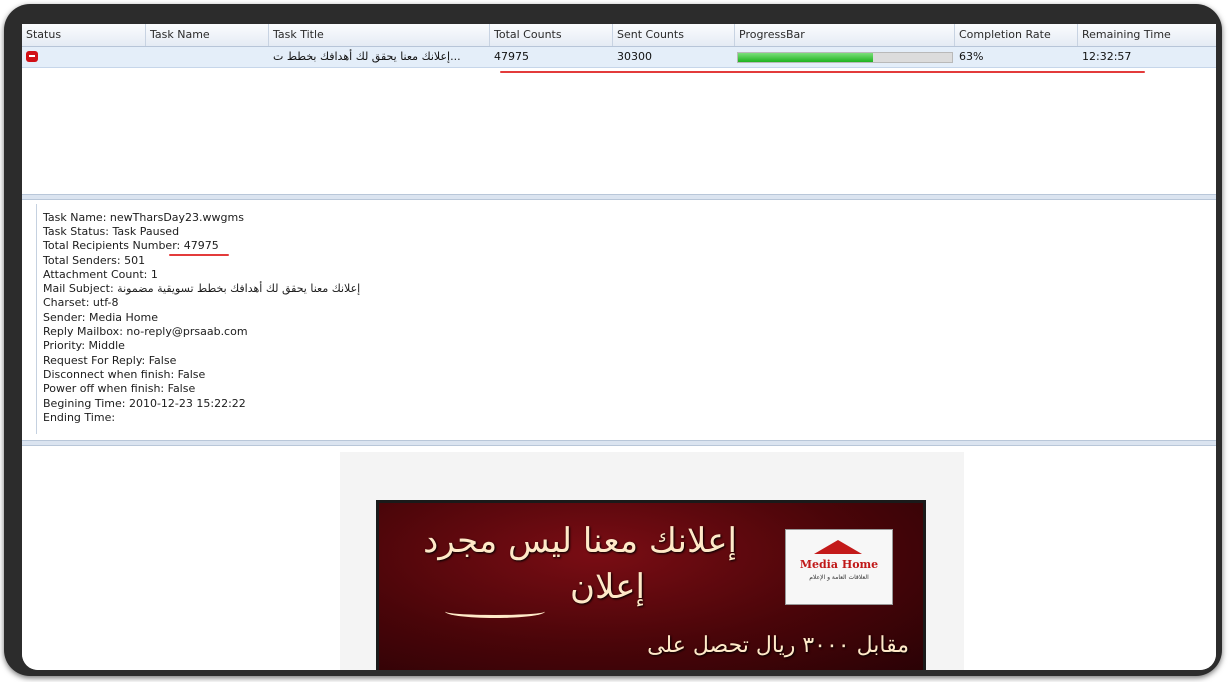  I want to click on detail-begin-time: Begining Time: 2010-12-23 15:22:22, so click(144, 403).